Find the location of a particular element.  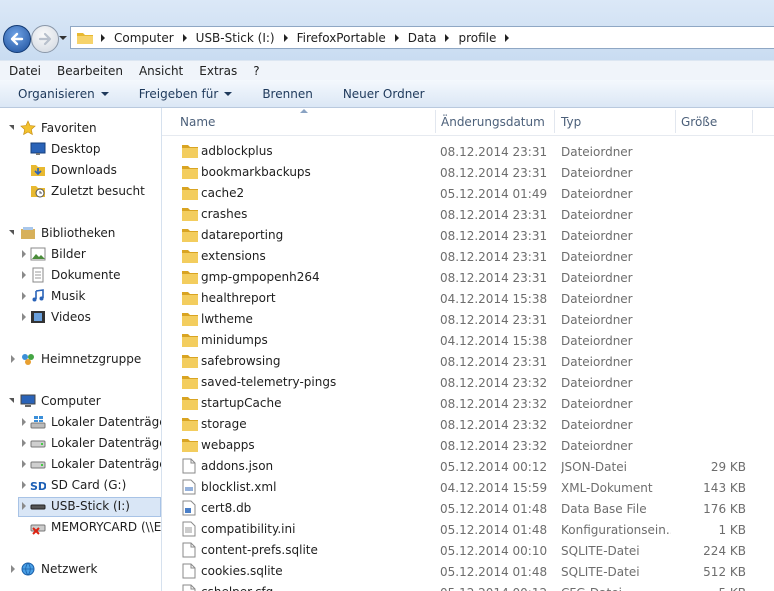

folder-row: healthreport 04.12.2014 15:38 Dateiordner is located at coordinates (468, 297).